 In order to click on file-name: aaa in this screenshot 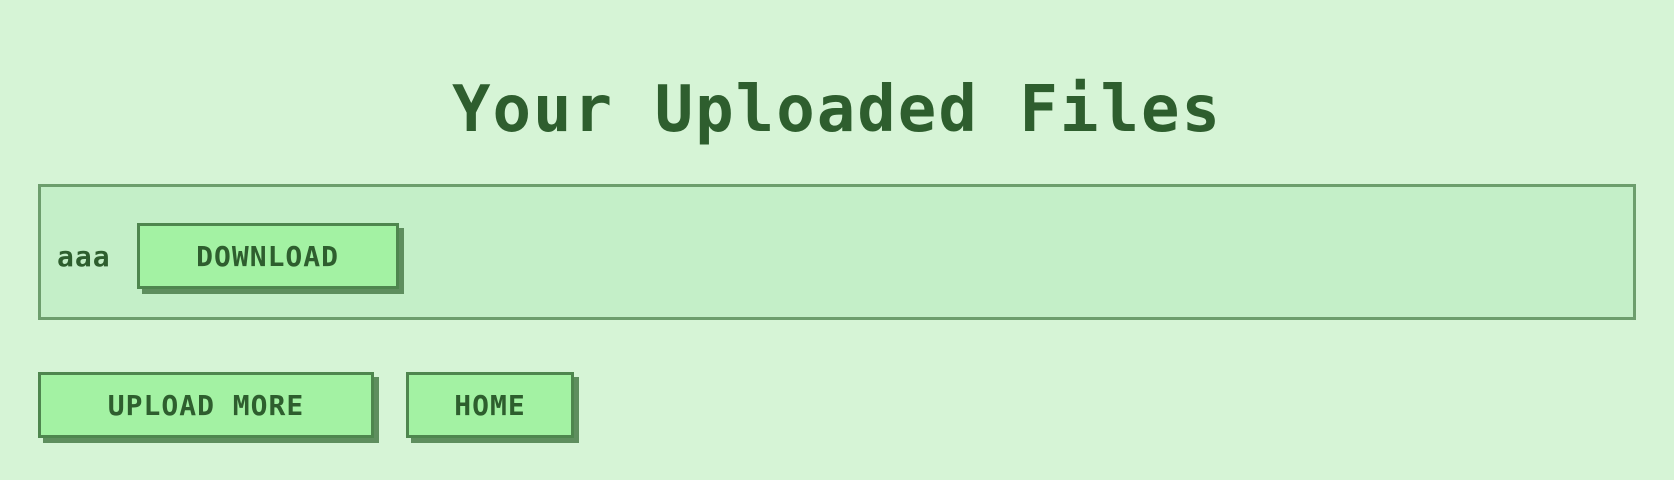, I will do `click(84, 256)`.